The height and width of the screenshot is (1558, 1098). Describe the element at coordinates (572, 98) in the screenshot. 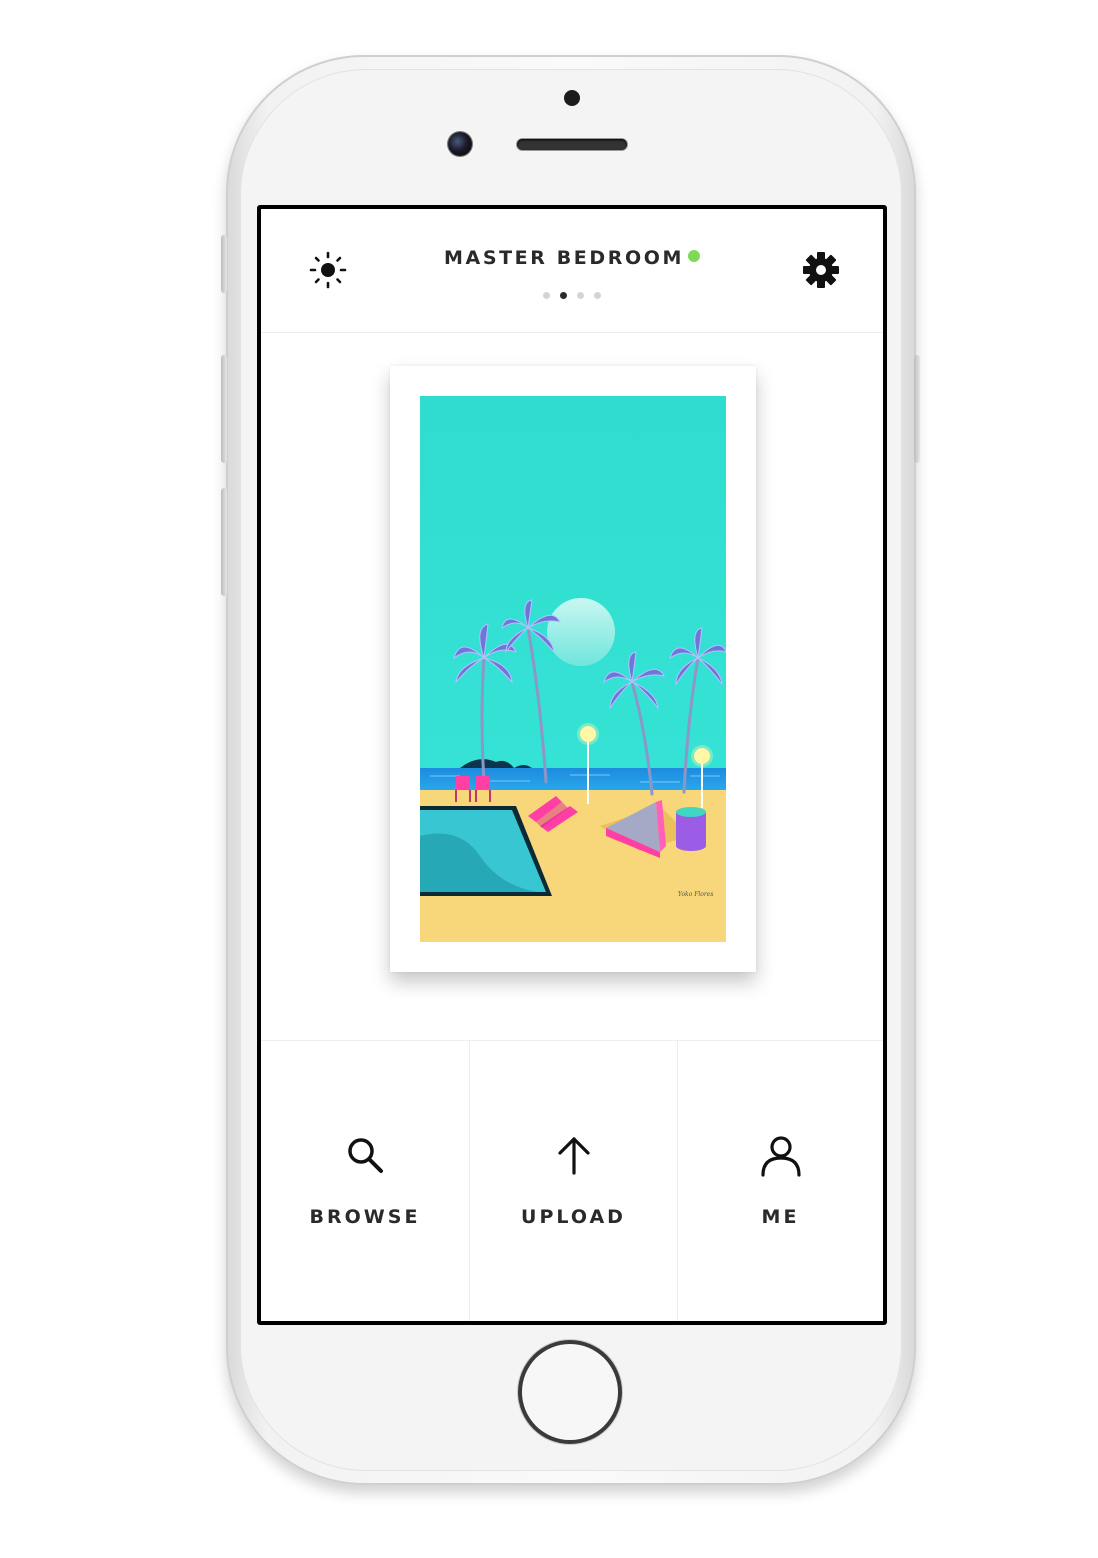

I see `proximity-sensor` at that location.